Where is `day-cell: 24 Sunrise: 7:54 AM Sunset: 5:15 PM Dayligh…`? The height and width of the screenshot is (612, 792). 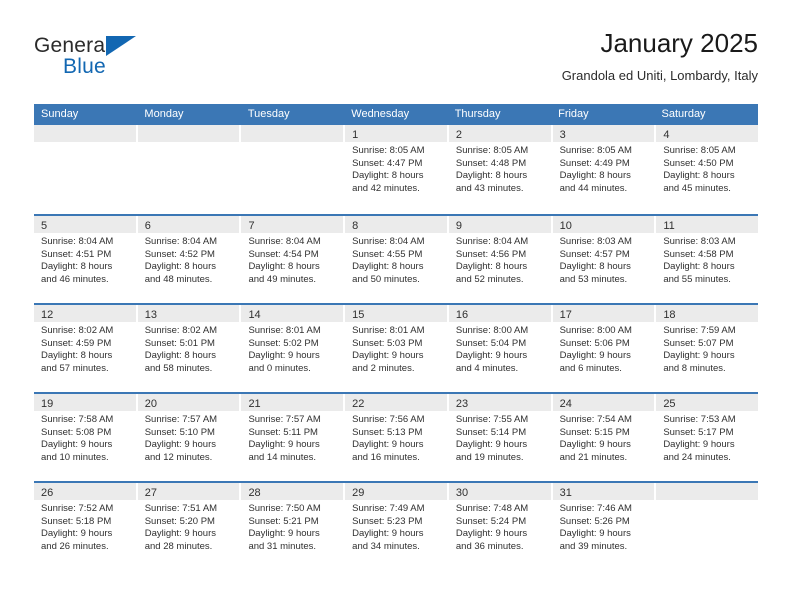 day-cell: 24 Sunrise: 7:54 AM Sunset: 5:15 PM Dayligh… is located at coordinates (604, 437).